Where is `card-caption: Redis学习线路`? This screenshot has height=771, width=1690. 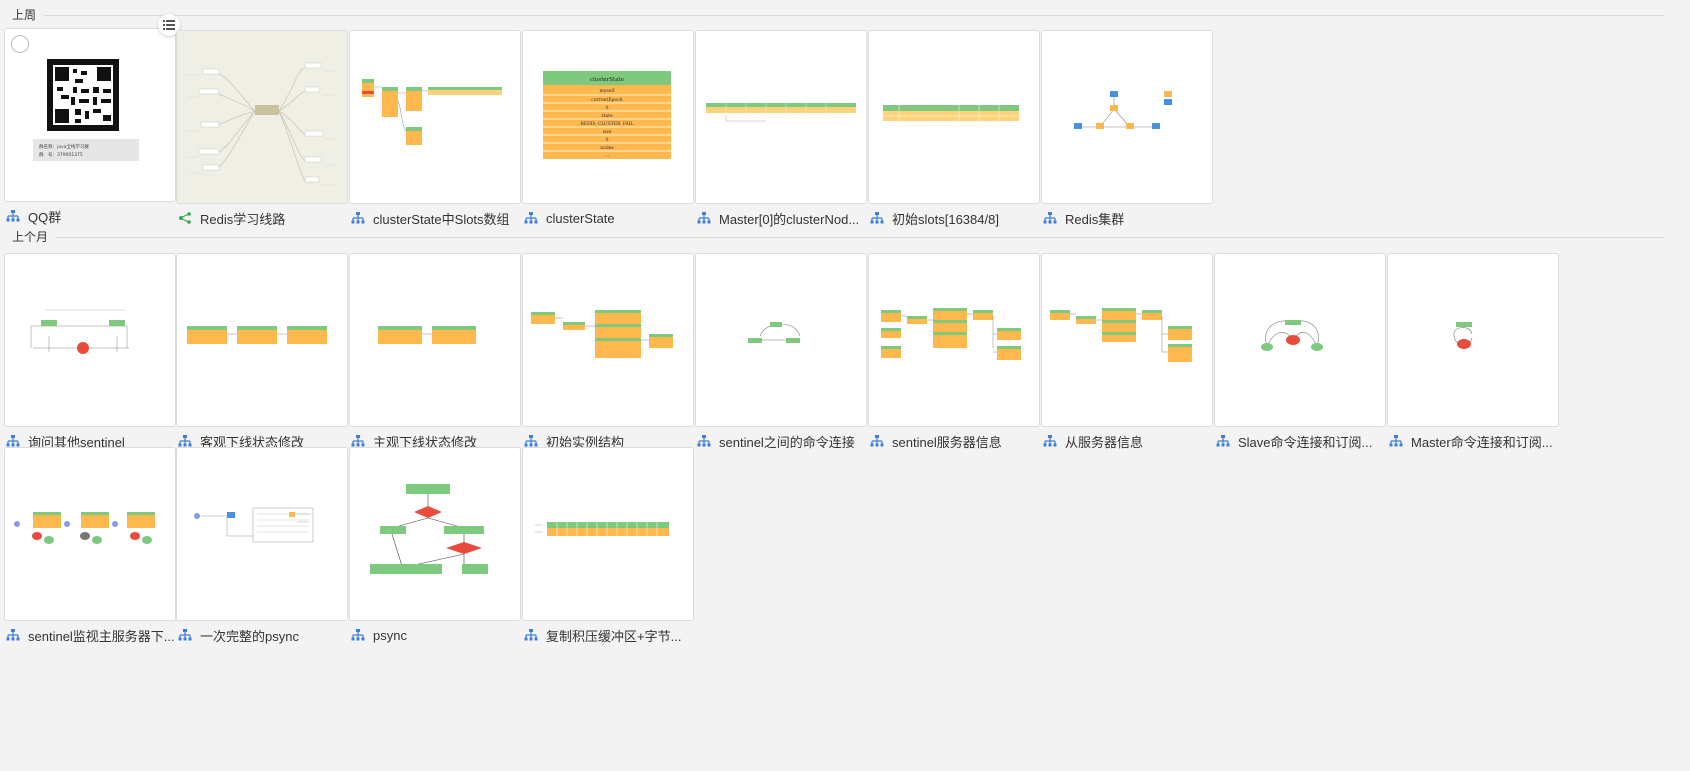 card-caption: Redis学习线路 is located at coordinates (264, 218).